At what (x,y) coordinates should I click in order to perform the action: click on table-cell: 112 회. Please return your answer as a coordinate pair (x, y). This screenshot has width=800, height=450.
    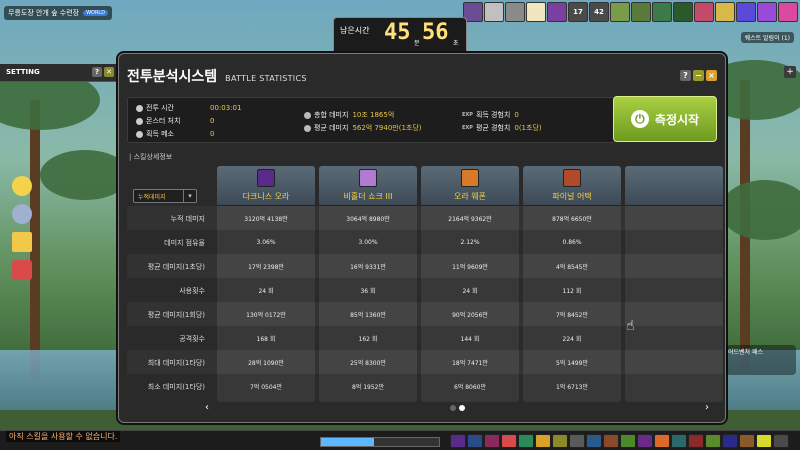
    Looking at the image, I should click on (572, 291).